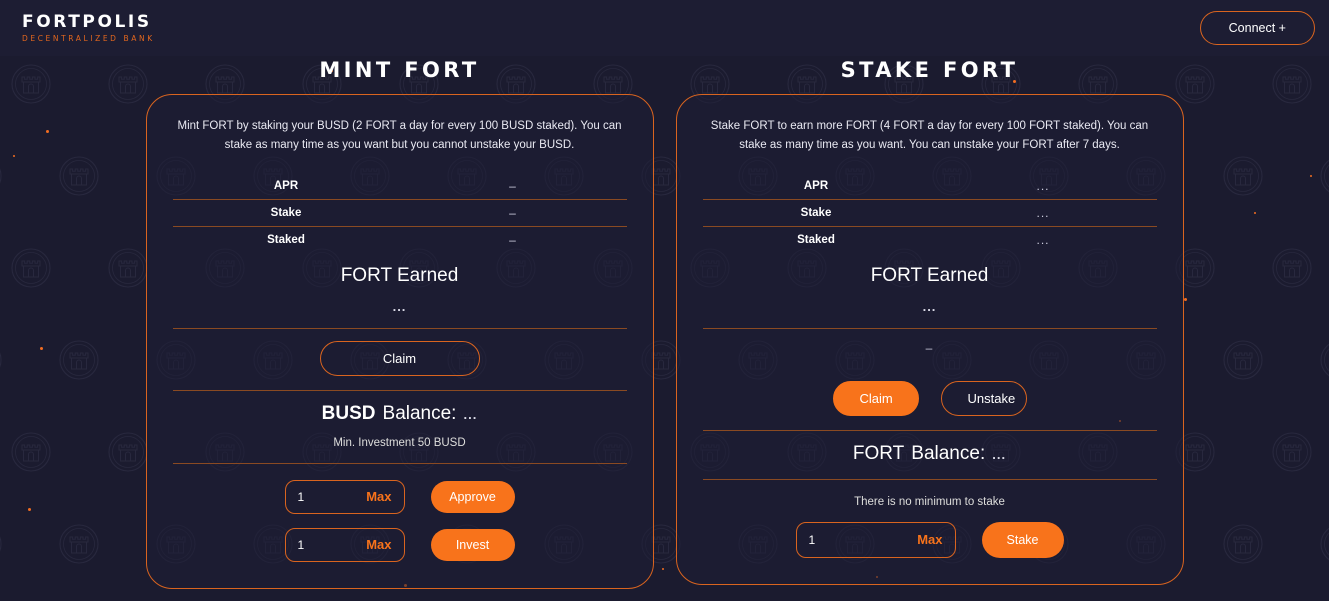 The height and width of the screenshot is (601, 1329). What do you see at coordinates (929, 501) in the screenshot?
I see `stake-min-note: There is no minimum to stake` at bounding box center [929, 501].